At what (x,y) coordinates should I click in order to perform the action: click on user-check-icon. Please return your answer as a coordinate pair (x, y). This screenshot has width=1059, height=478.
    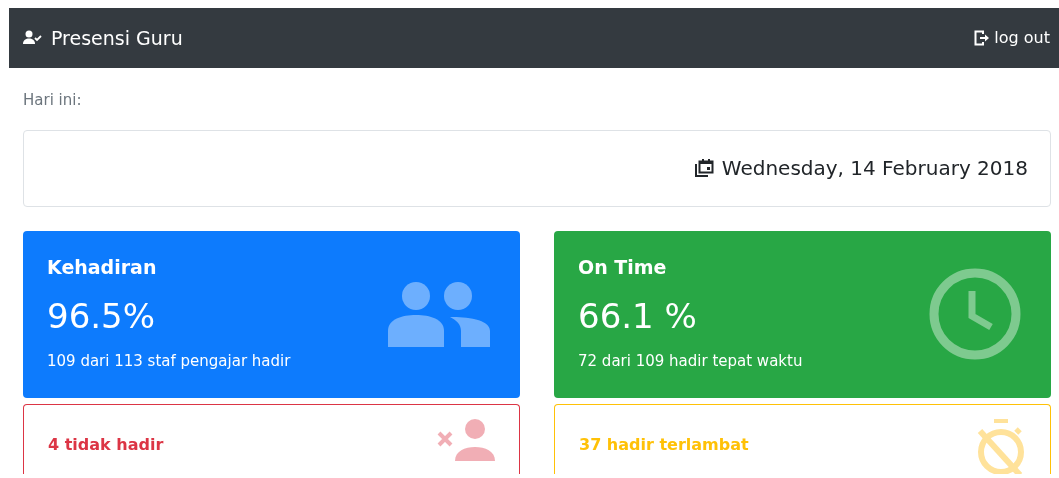
    Looking at the image, I should click on (33, 38).